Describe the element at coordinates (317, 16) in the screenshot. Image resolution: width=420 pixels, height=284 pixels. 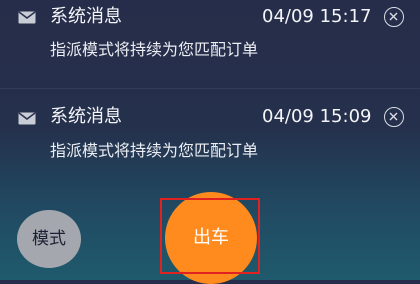
I see `notification-time: 04/09 15:17` at that location.